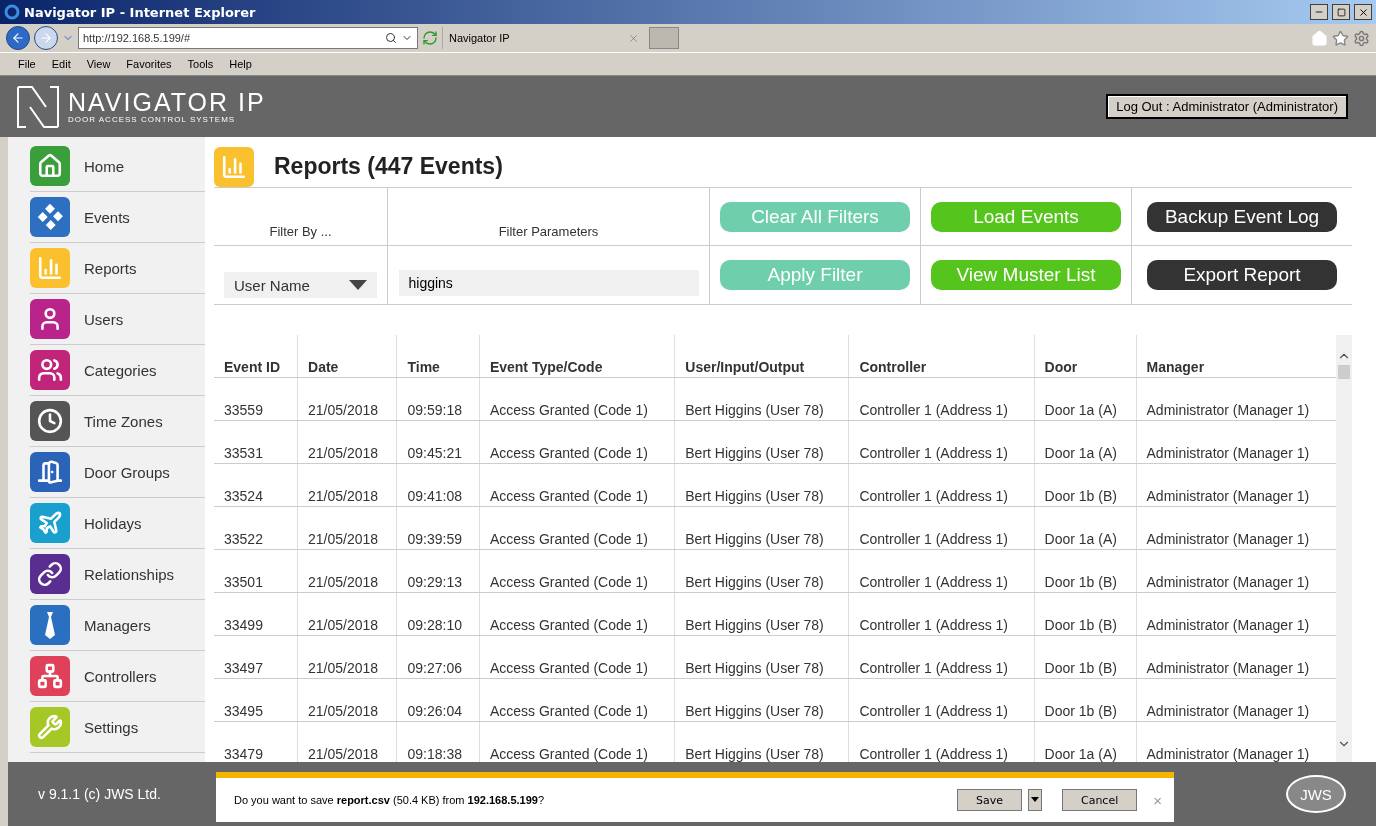 The height and width of the screenshot is (826, 1376). What do you see at coordinates (113, 523) in the screenshot?
I see `sidebar-item: Holidays` at bounding box center [113, 523].